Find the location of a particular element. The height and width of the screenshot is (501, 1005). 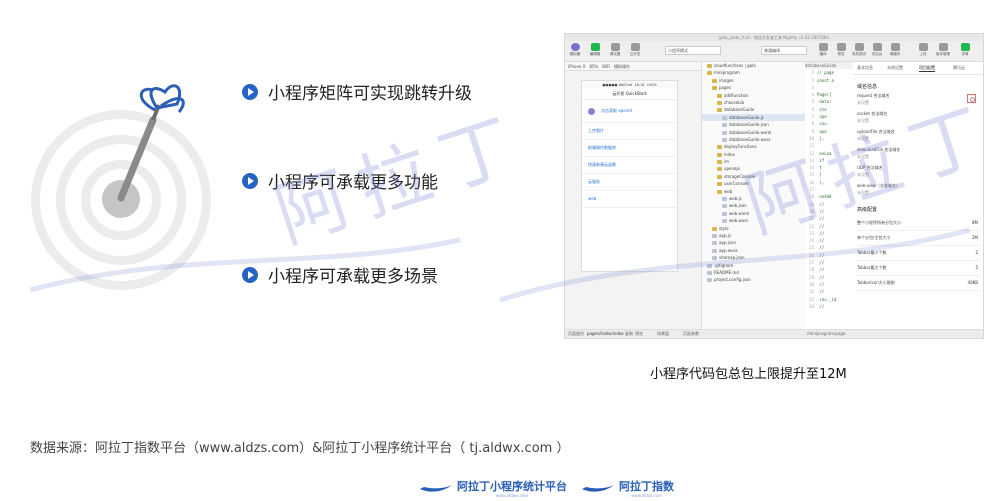

line-number: 4 is located at coordinates (812, 95).